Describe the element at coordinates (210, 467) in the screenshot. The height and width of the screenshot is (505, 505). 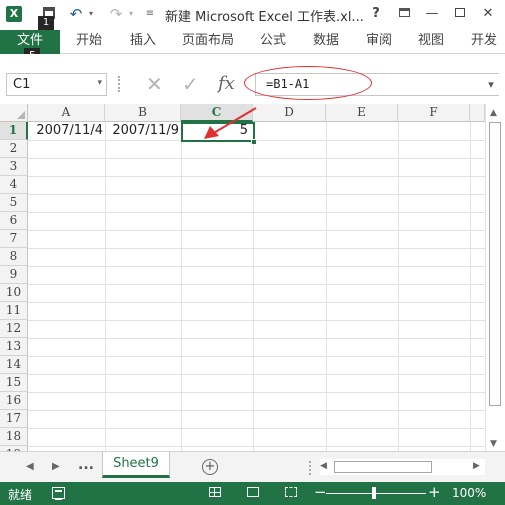
I see `add-sheet-icon: +` at that location.